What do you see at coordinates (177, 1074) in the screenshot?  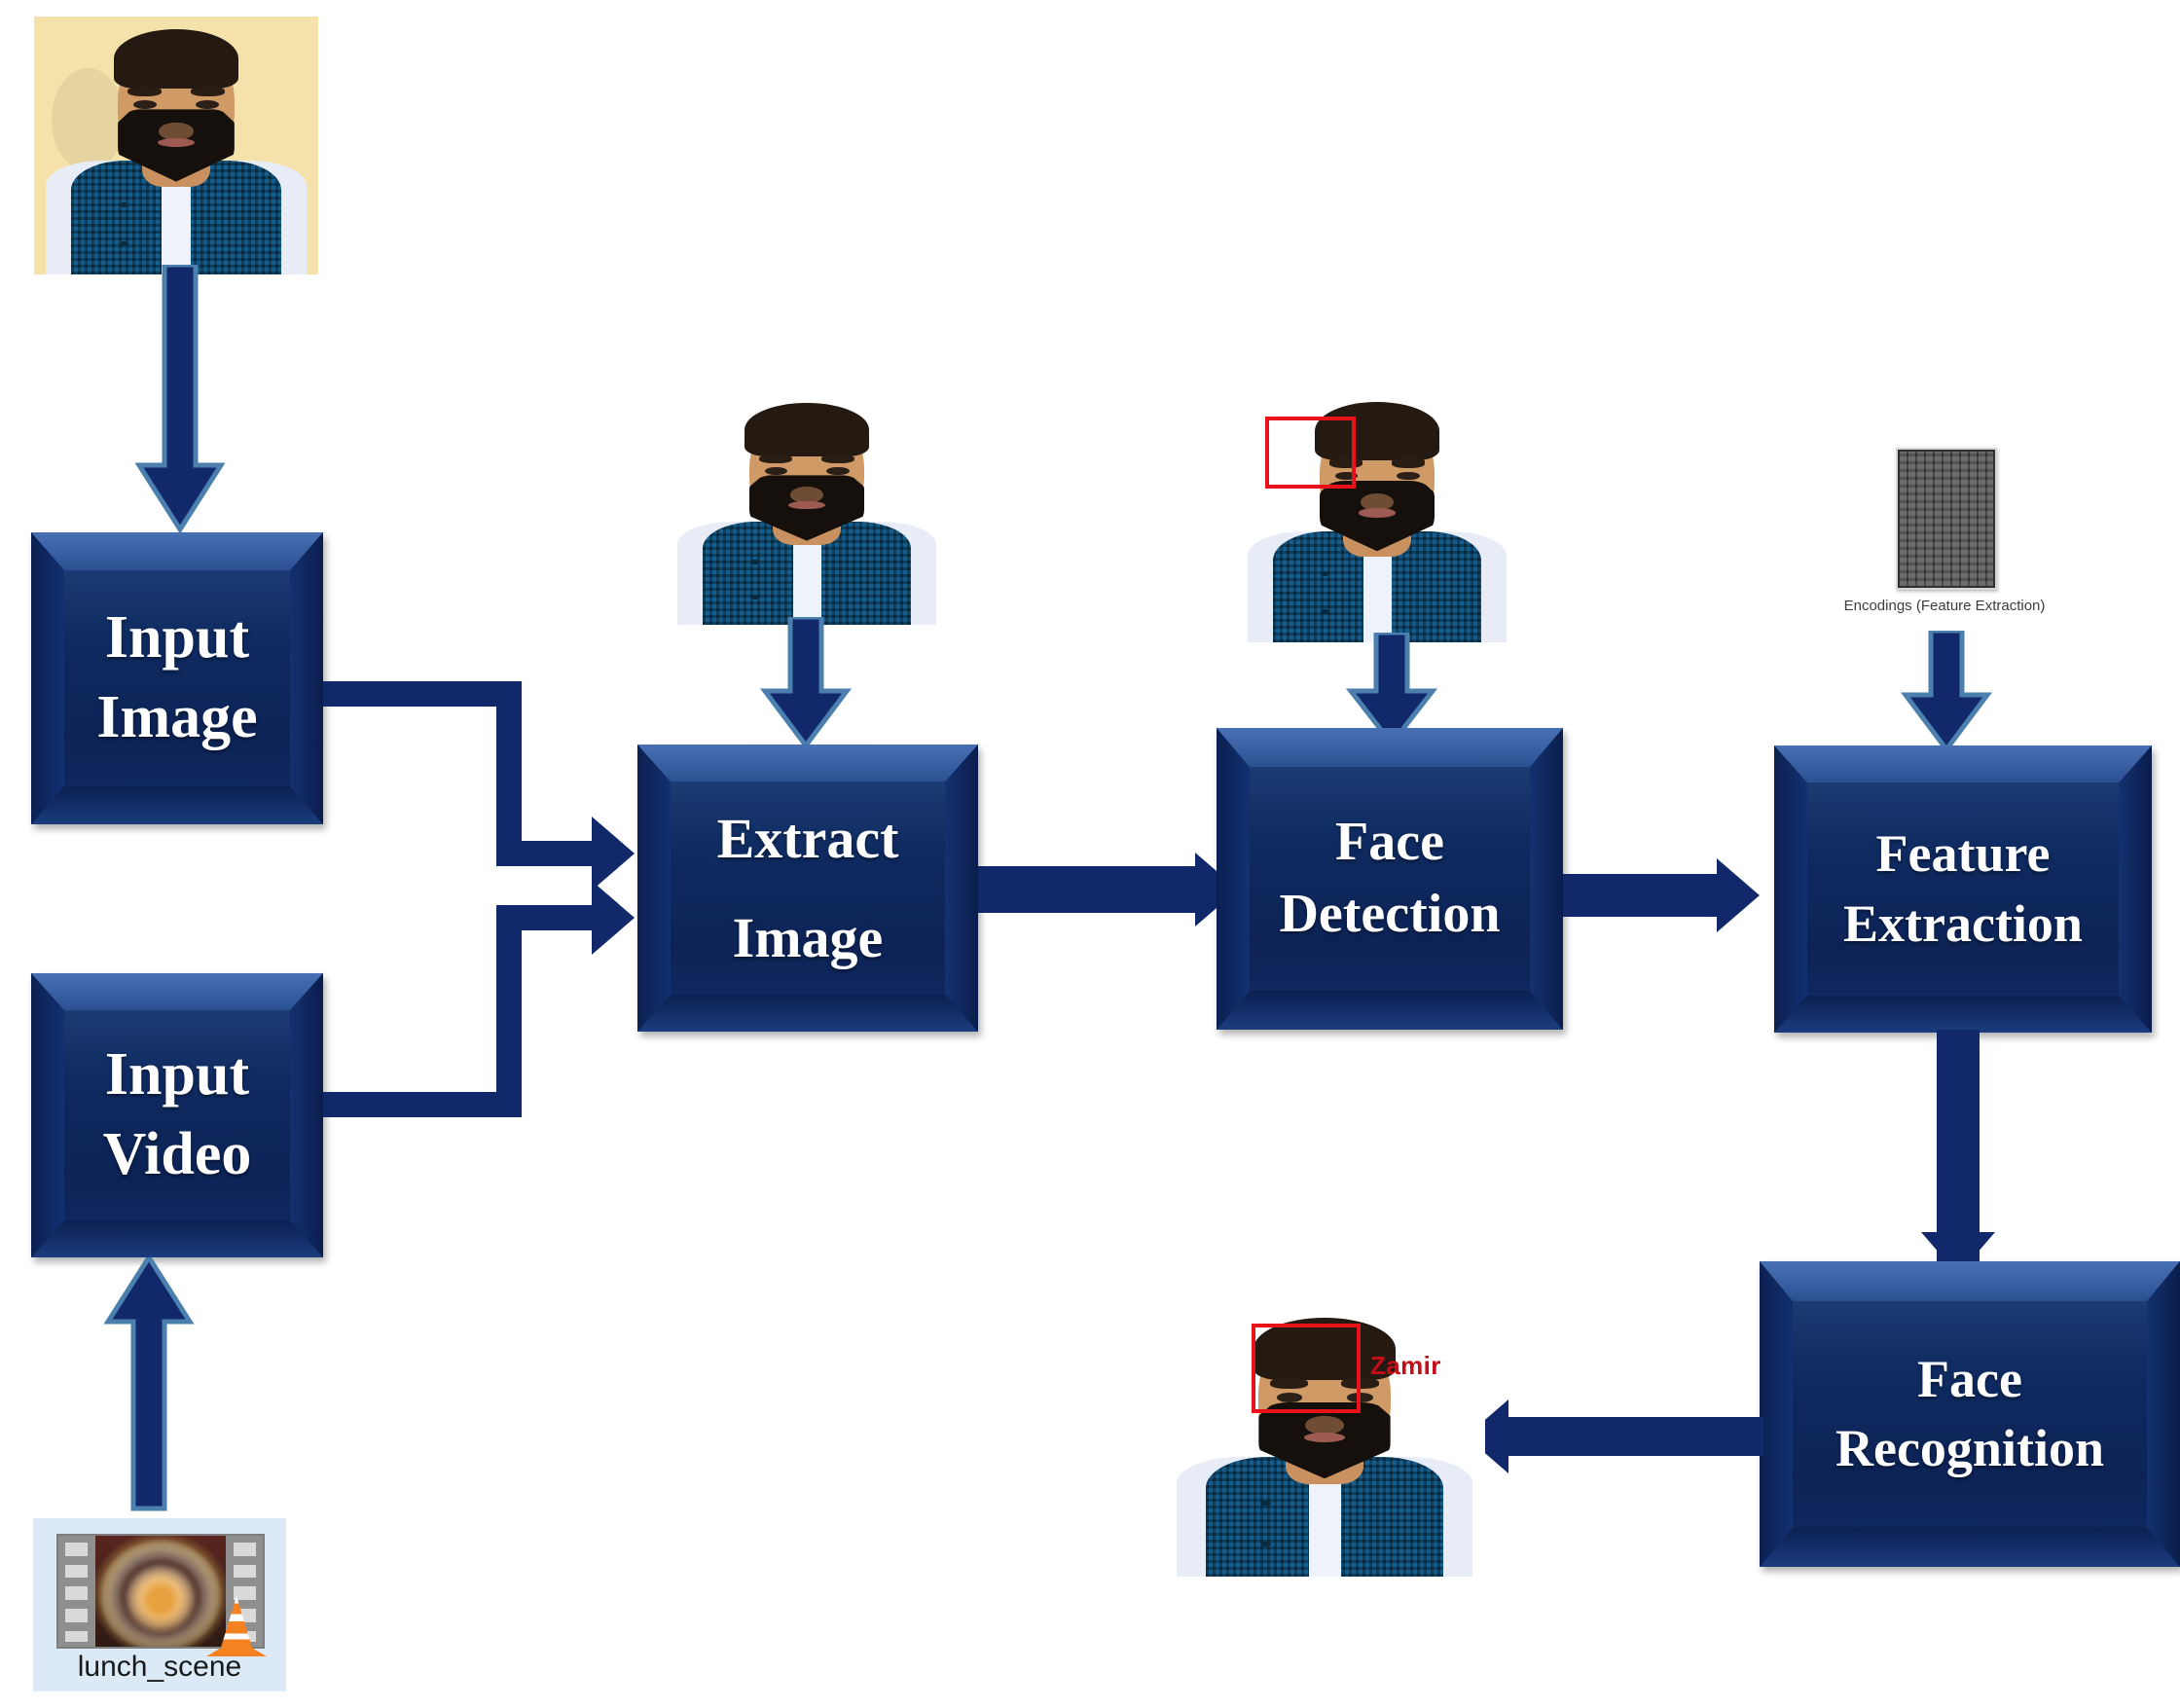 I see `box-input-video-label-line1: Input` at bounding box center [177, 1074].